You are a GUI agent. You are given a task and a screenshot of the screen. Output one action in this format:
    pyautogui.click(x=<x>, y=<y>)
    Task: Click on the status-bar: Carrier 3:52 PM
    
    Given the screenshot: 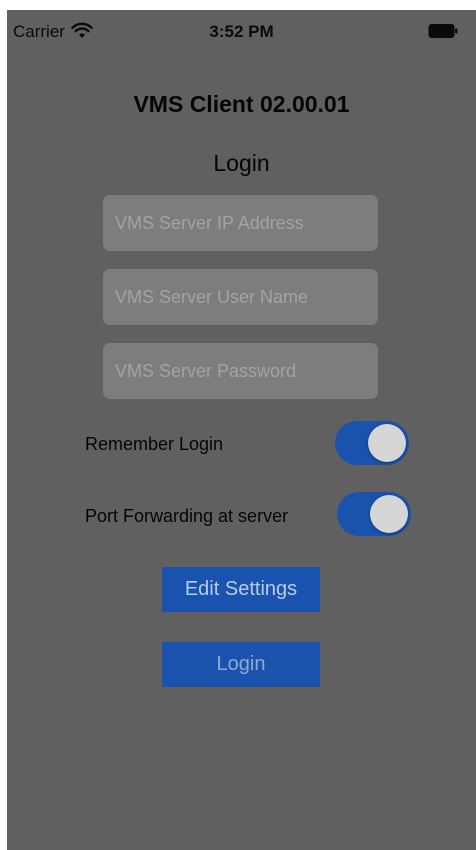 What is the action you would take?
    pyautogui.click(x=241, y=30)
    